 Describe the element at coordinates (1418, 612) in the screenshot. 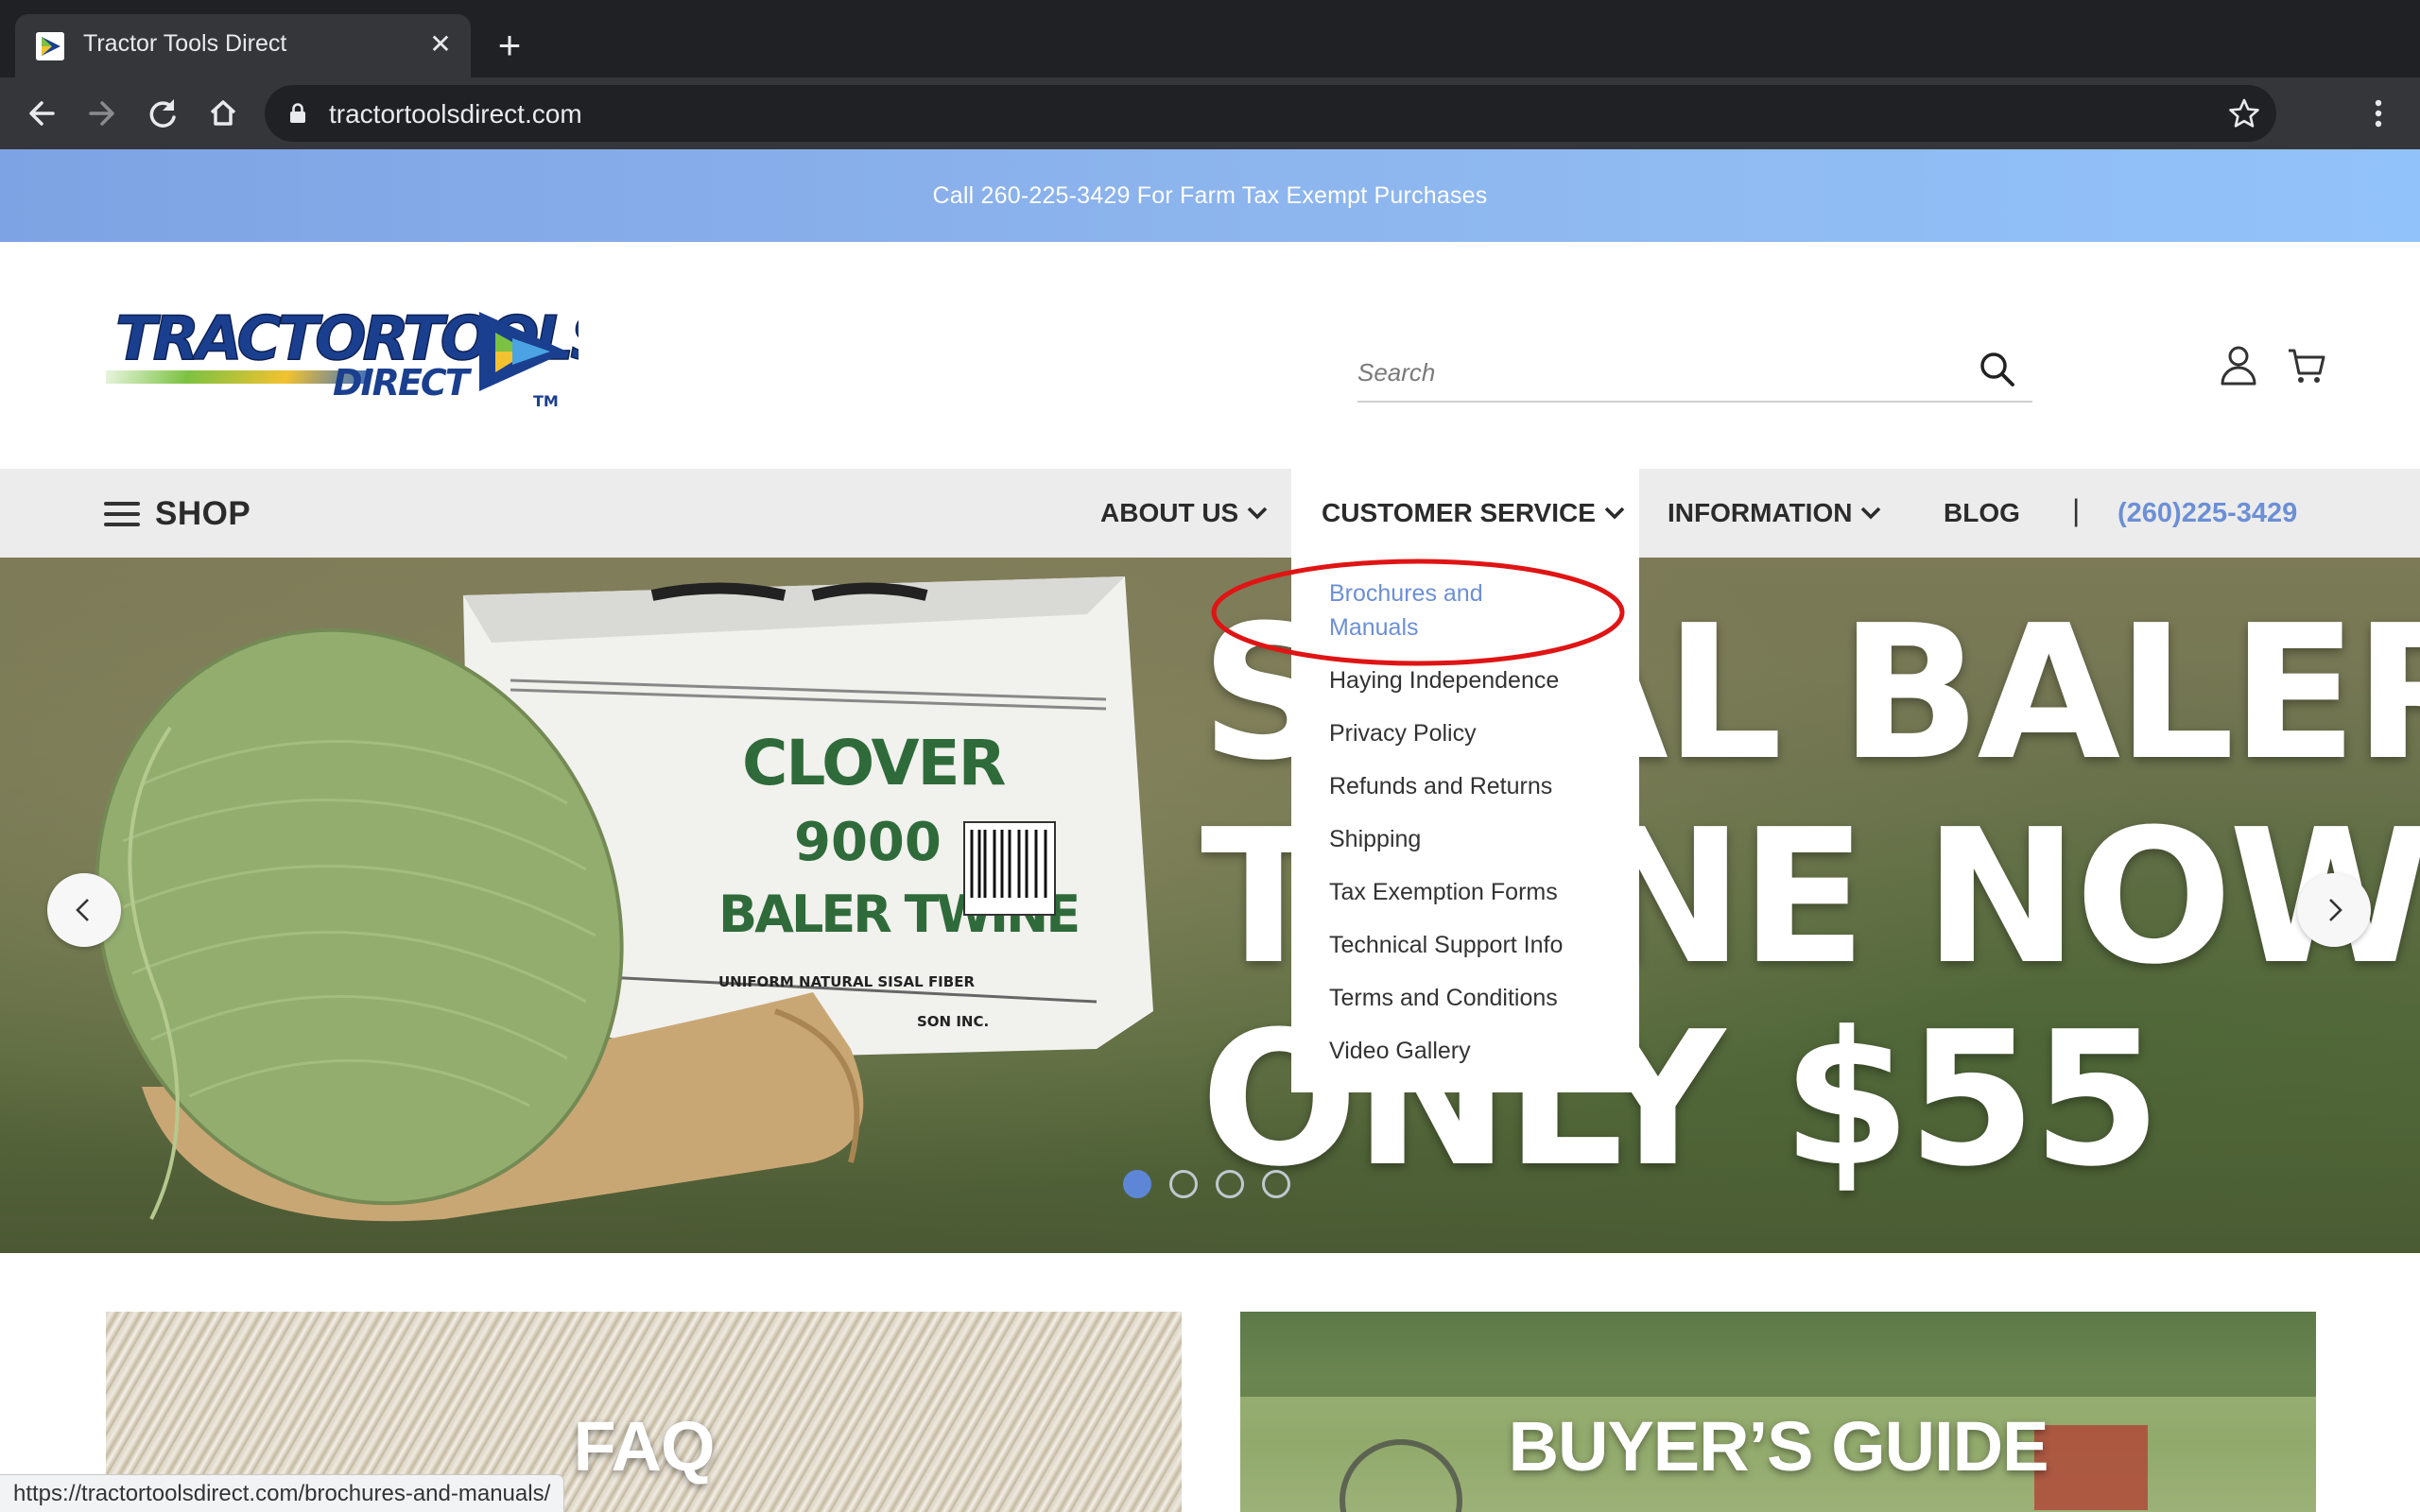

I see `annotation-circle` at that location.